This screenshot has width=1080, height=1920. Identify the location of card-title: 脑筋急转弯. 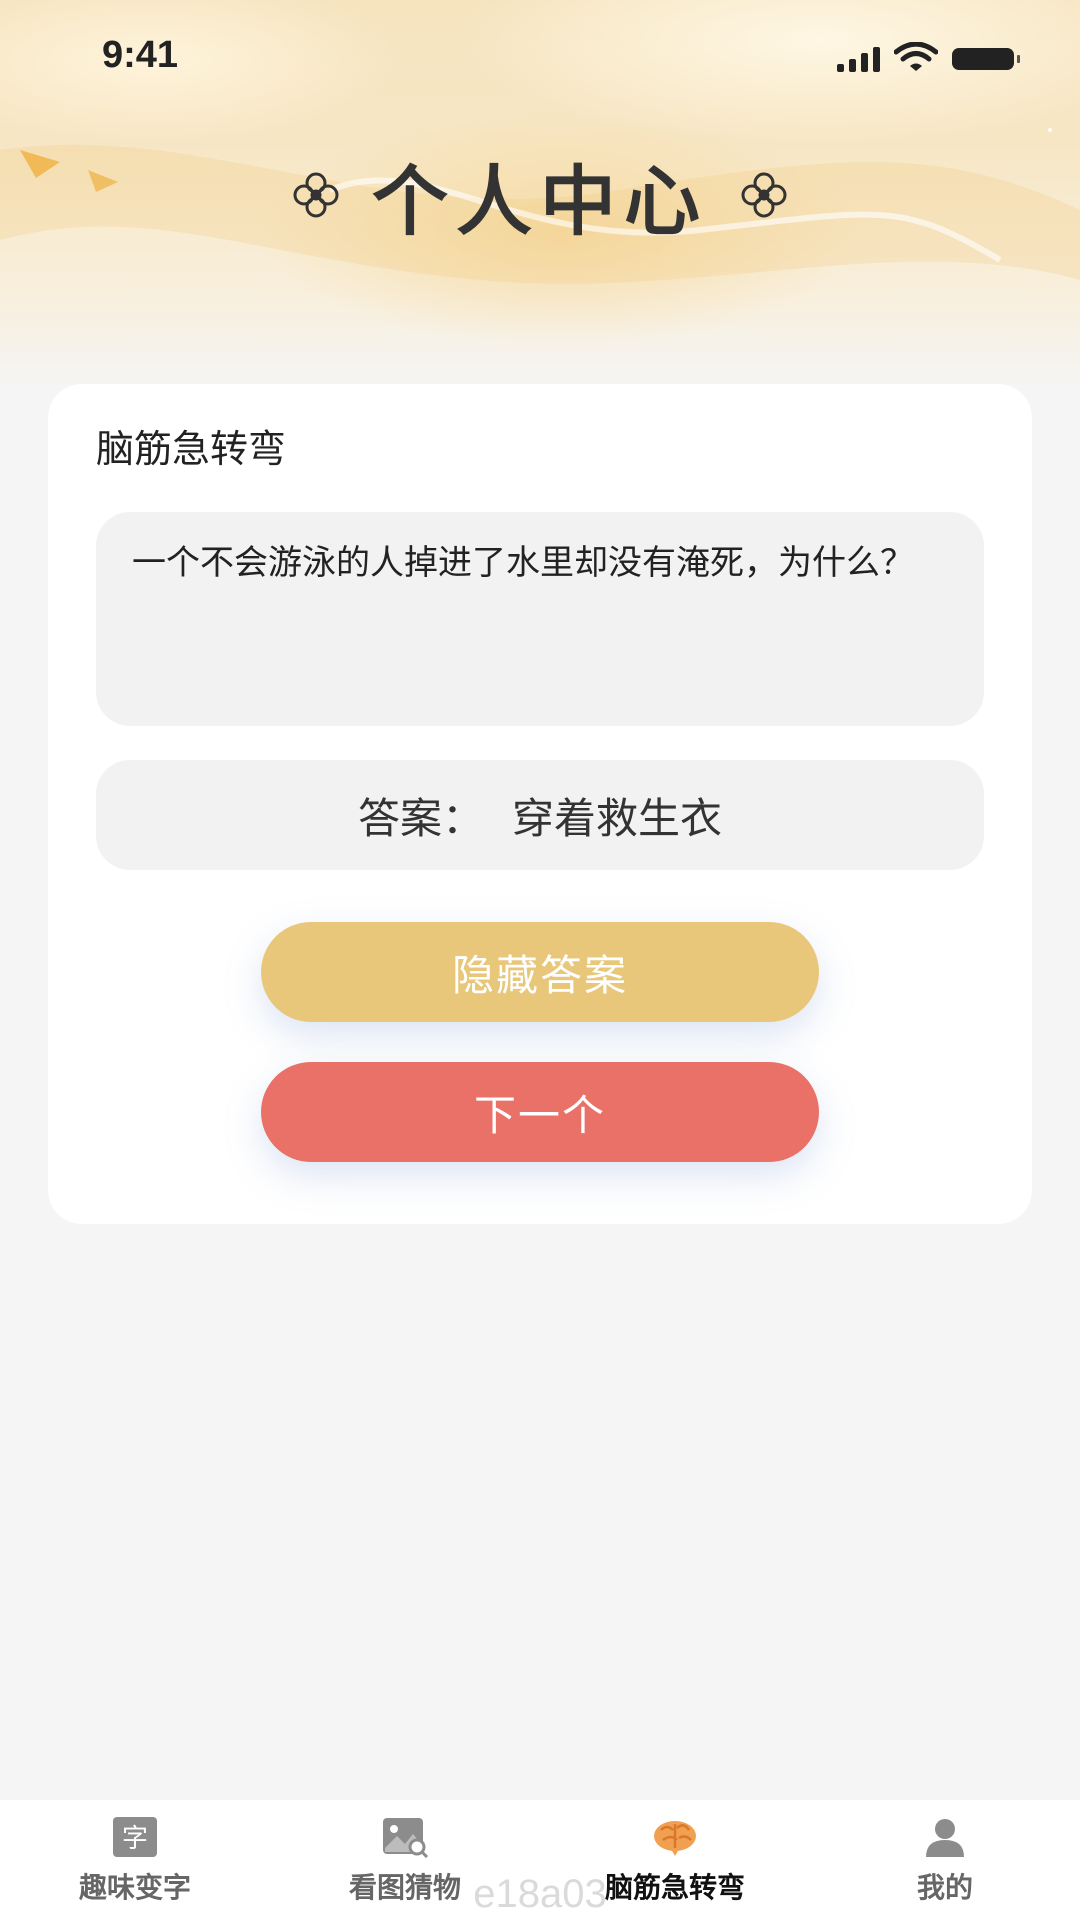
(191, 449).